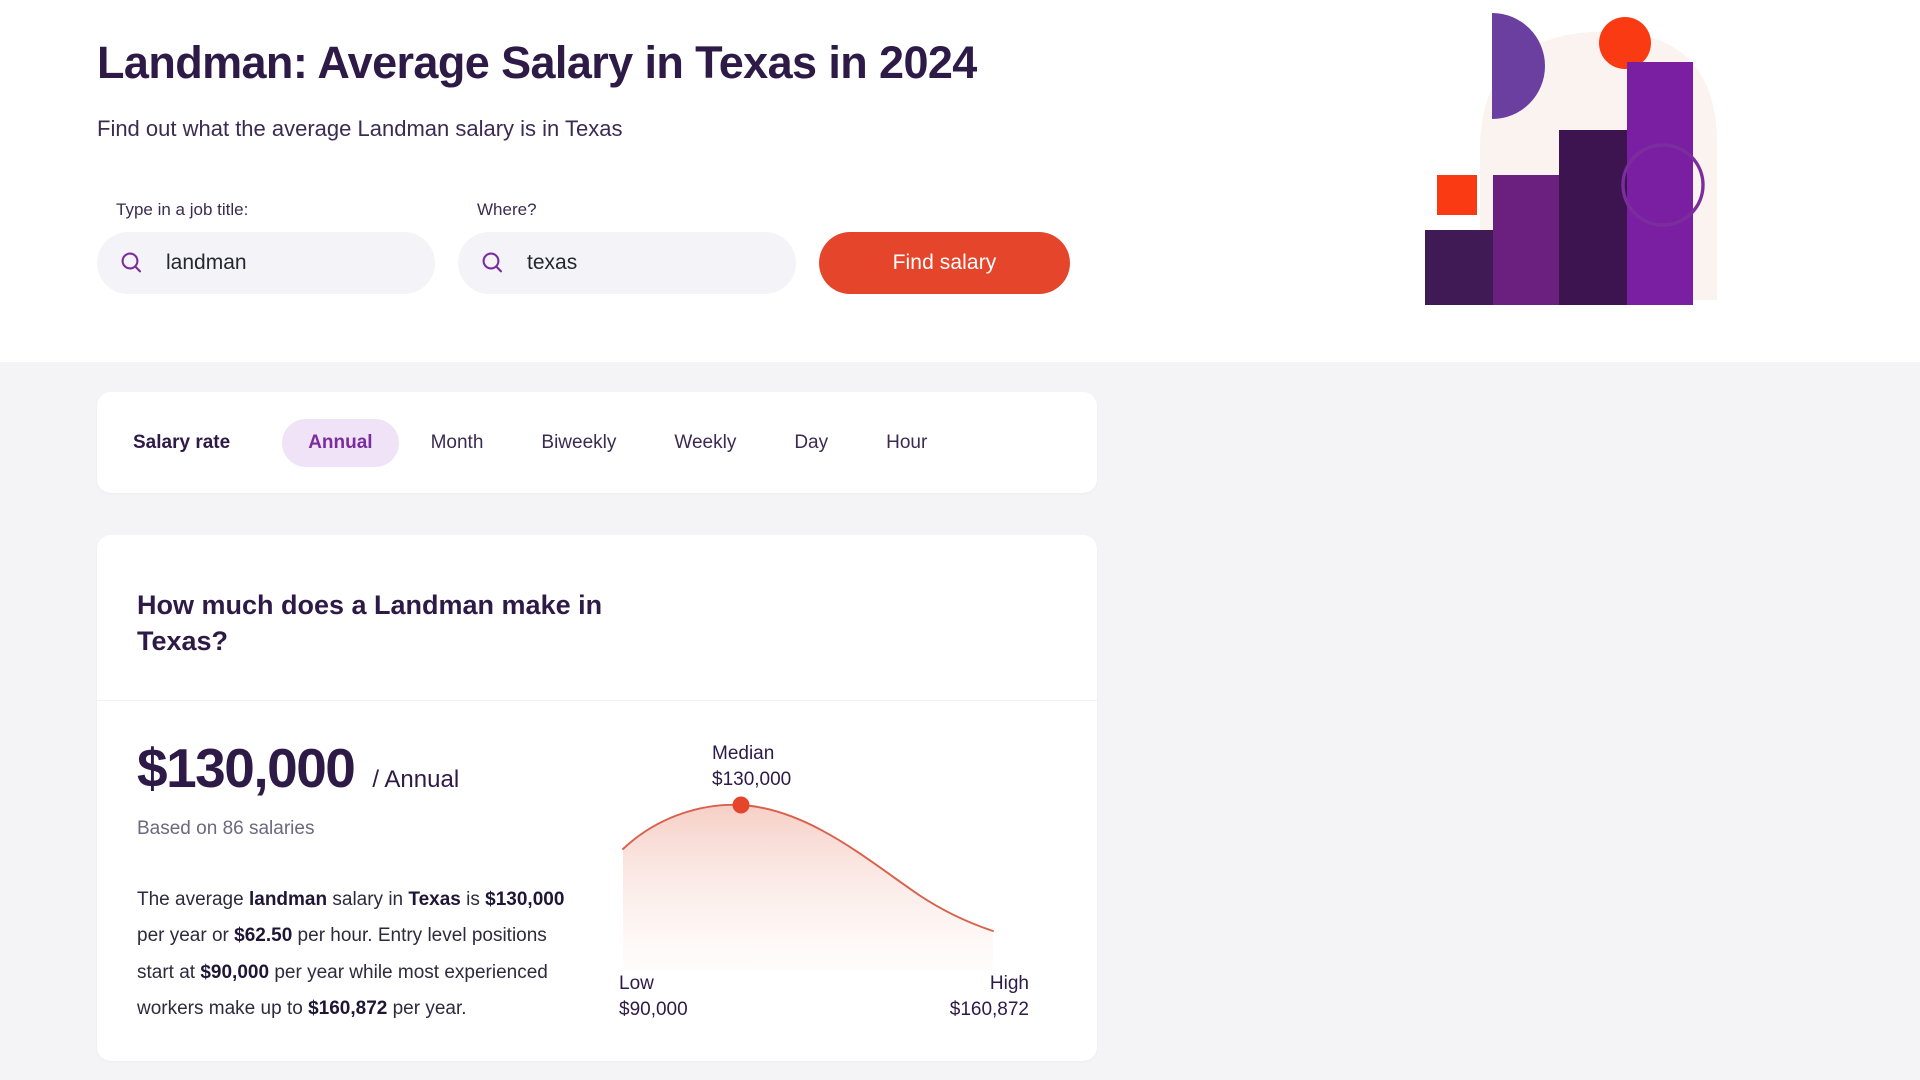  Describe the element at coordinates (367, 767) in the screenshot. I see `salary-amount-row: $130,000 / Annual` at that location.